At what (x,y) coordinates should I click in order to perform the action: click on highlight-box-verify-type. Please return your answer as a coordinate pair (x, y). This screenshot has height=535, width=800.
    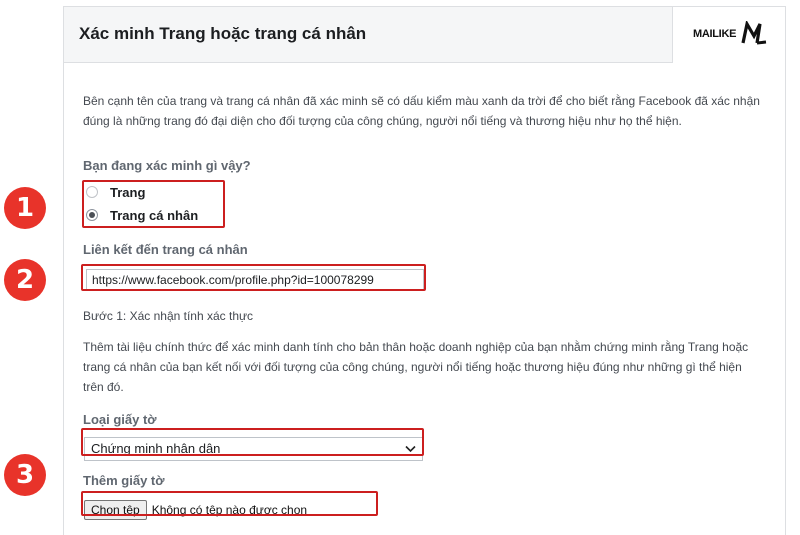
    Looking at the image, I should click on (153, 204).